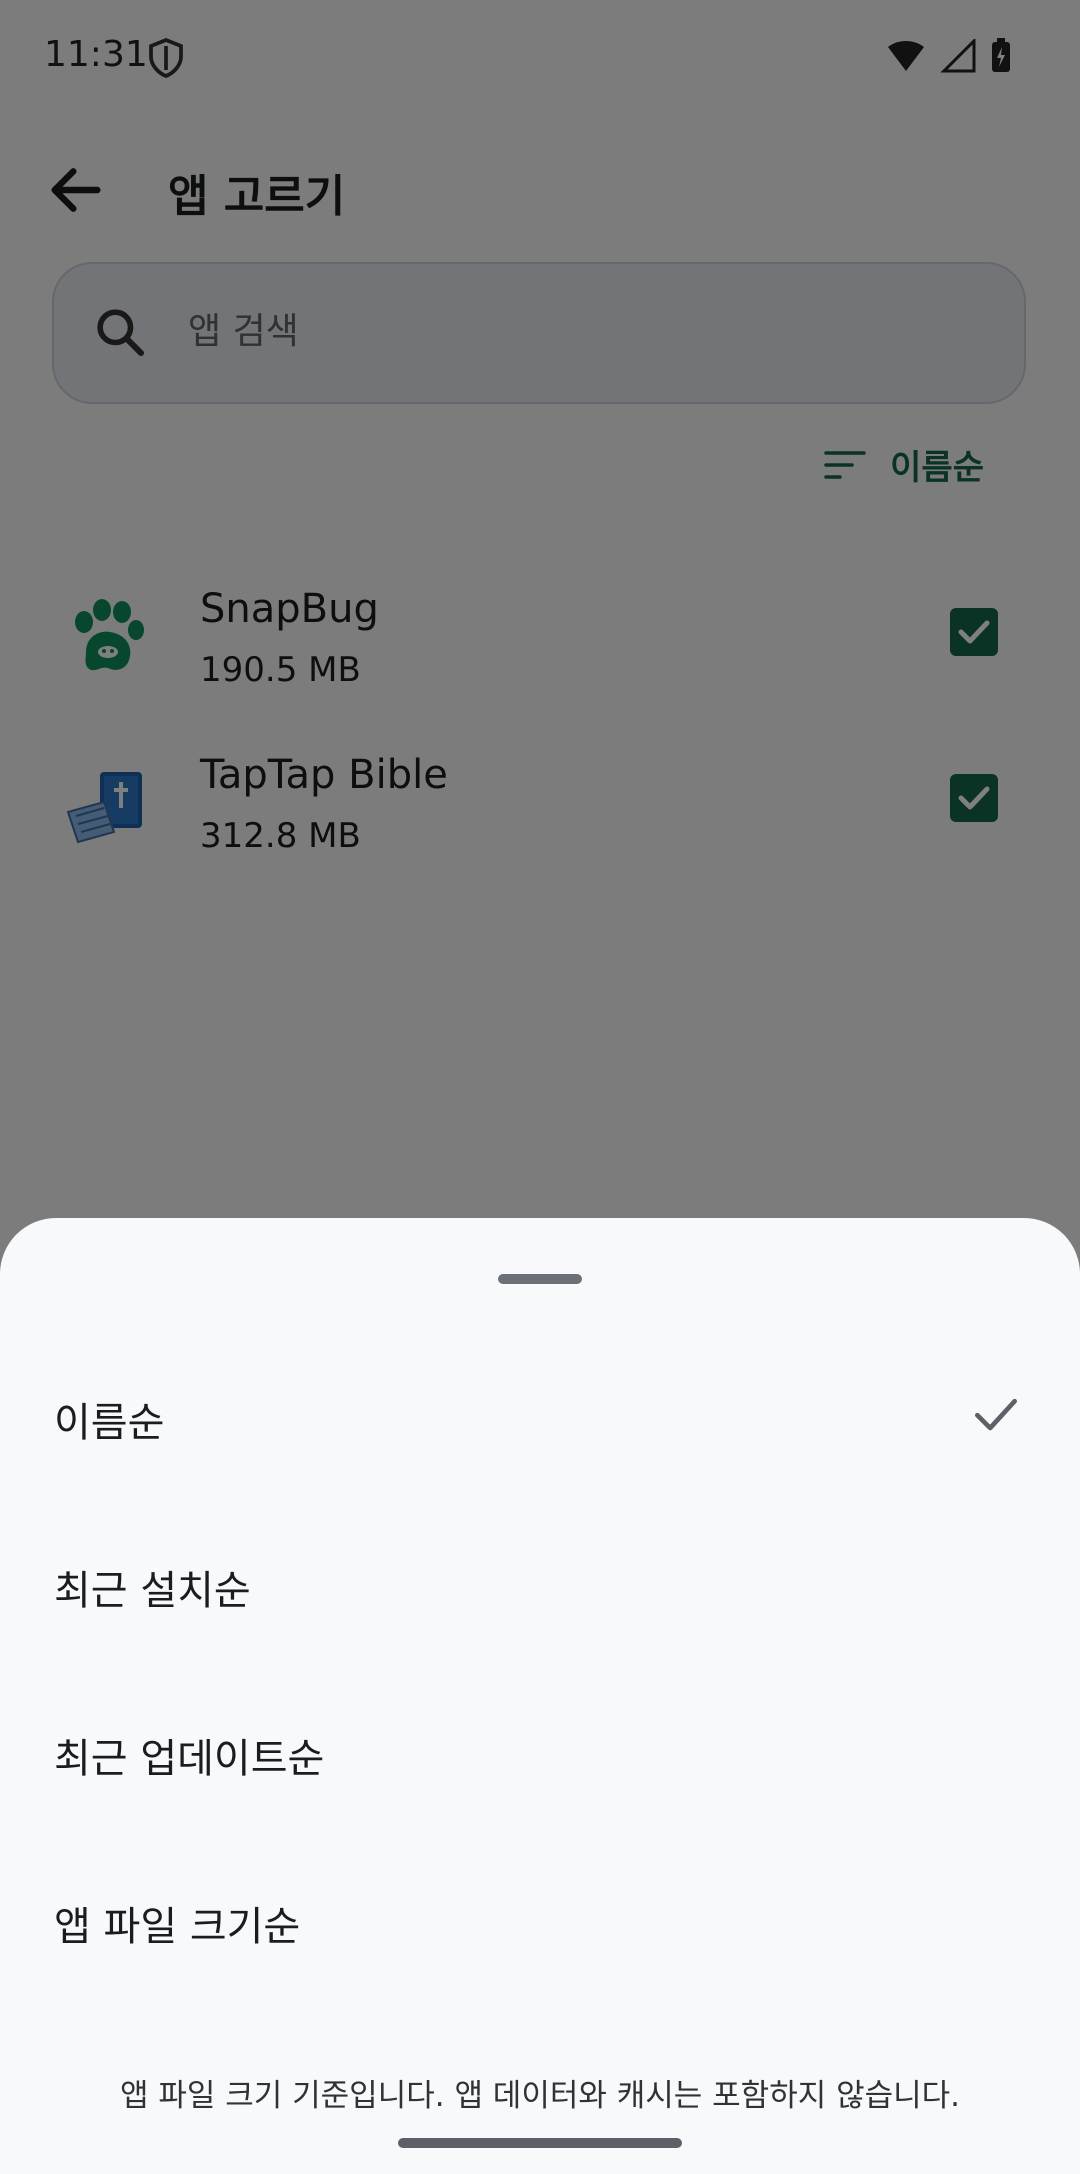  What do you see at coordinates (540, 1926) in the screenshot?
I see `sort-option-file-size: 앱 파일 크기순` at bounding box center [540, 1926].